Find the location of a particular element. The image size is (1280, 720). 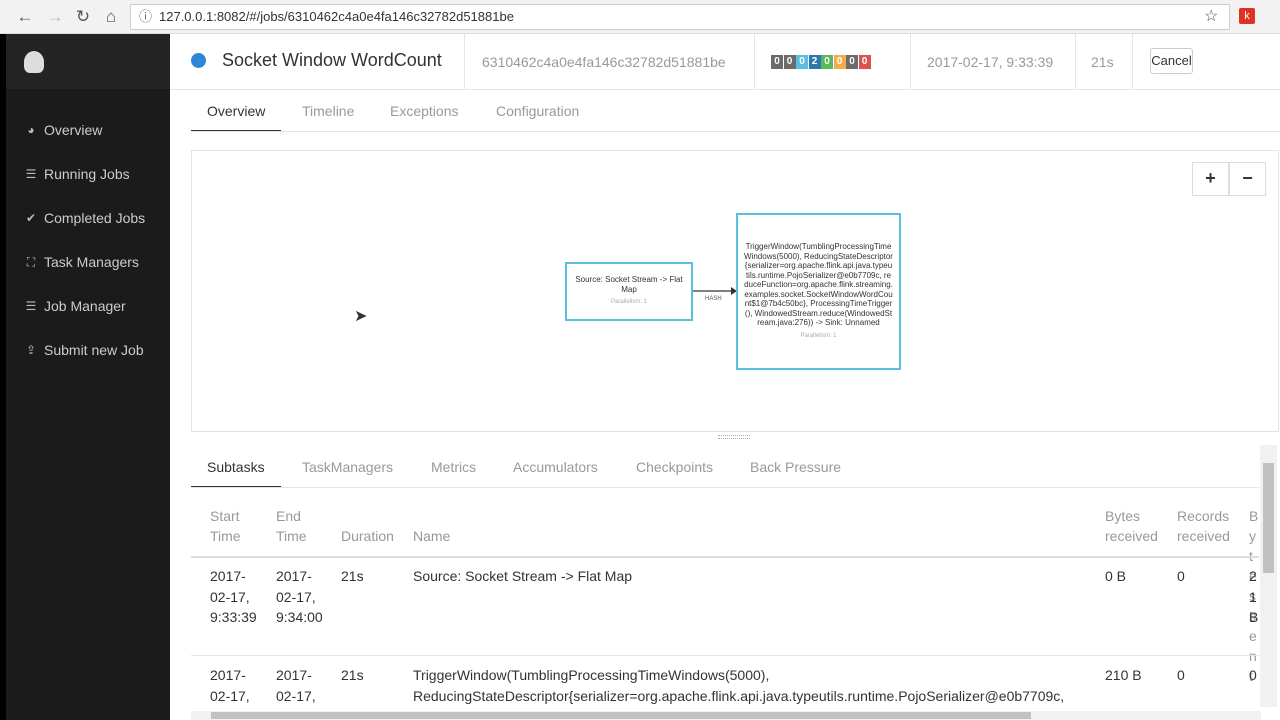

subtab-taskmanagers: TaskManagers is located at coordinates (347, 470).